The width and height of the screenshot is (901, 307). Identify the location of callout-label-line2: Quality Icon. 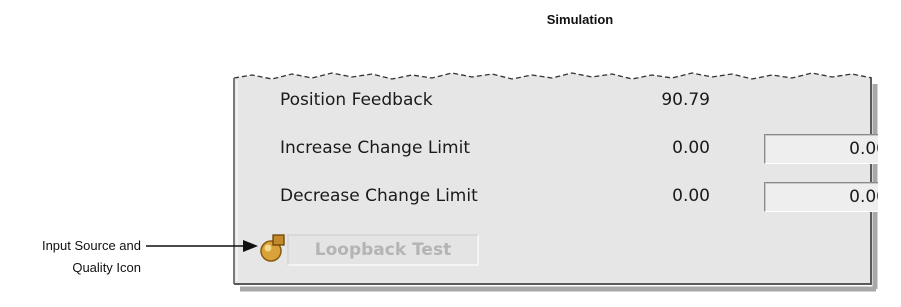
(106, 267).